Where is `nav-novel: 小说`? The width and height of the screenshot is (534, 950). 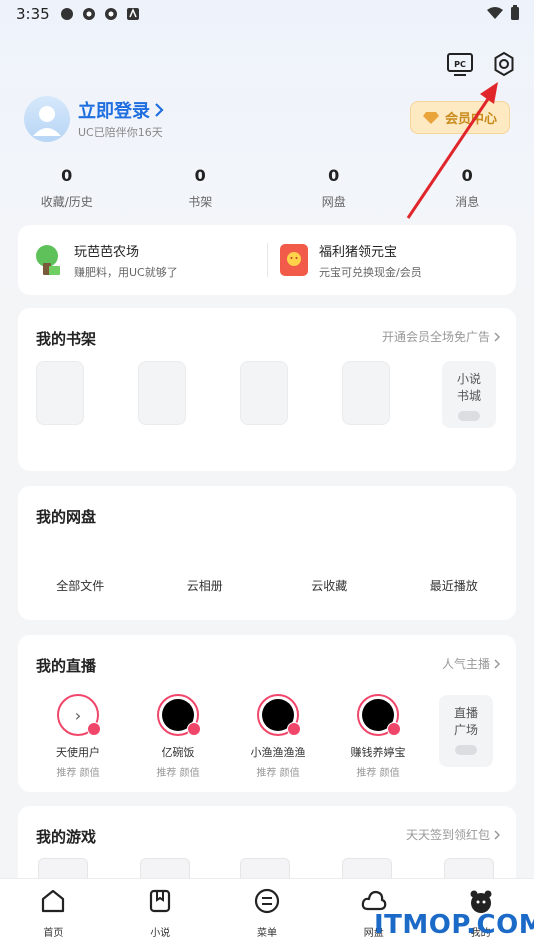 nav-novel: 小说 is located at coordinates (160, 914).